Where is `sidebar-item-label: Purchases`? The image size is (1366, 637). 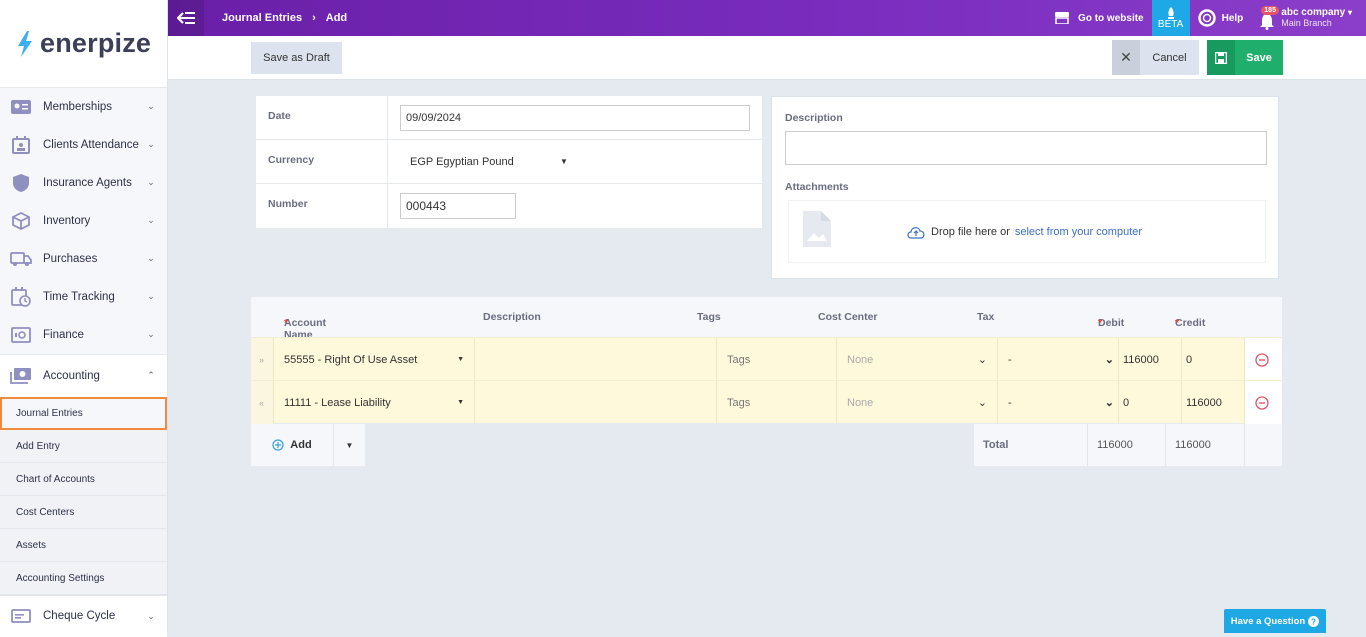 sidebar-item-label: Purchases is located at coordinates (70, 258).